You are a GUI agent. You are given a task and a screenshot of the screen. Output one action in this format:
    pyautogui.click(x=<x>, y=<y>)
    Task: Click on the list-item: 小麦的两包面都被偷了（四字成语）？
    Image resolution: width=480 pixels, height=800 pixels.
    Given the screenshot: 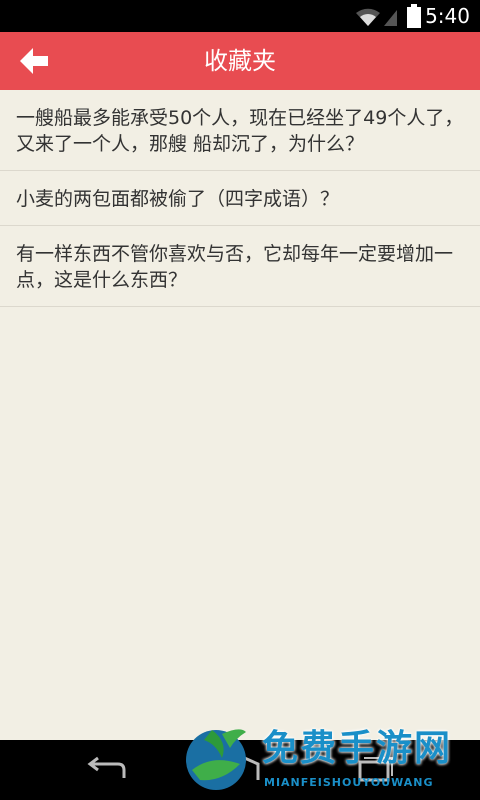 What is the action you would take?
    pyautogui.click(x=240, y=198)
    